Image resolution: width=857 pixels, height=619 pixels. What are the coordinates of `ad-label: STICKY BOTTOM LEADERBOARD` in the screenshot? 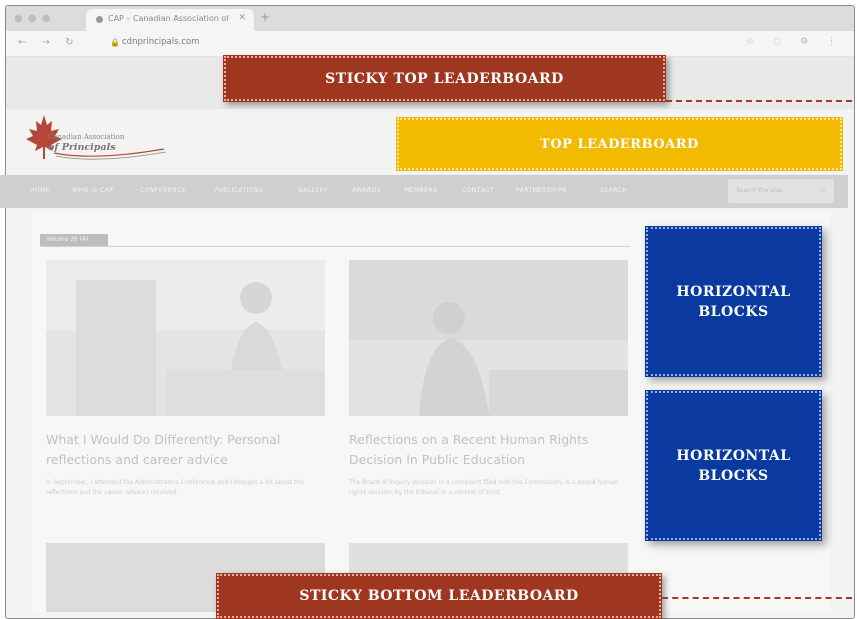 It's located at (439, 596).